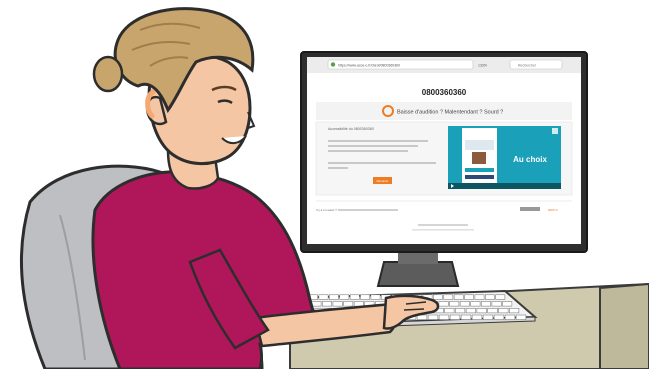  Describe the element at coordinates (482, 66) in the screenshot. I see `zoom-level: 133%` at that location.